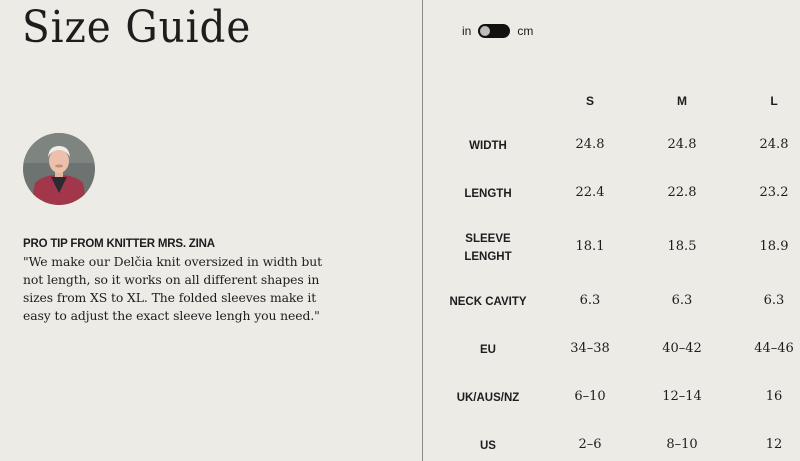 The image size is (800, 461). What do you see at coordinates (488, 248) in the screenshot?
I see `row-label-sleeve-length: SLEEVE LENGHT` at bounding box center [488, 248].